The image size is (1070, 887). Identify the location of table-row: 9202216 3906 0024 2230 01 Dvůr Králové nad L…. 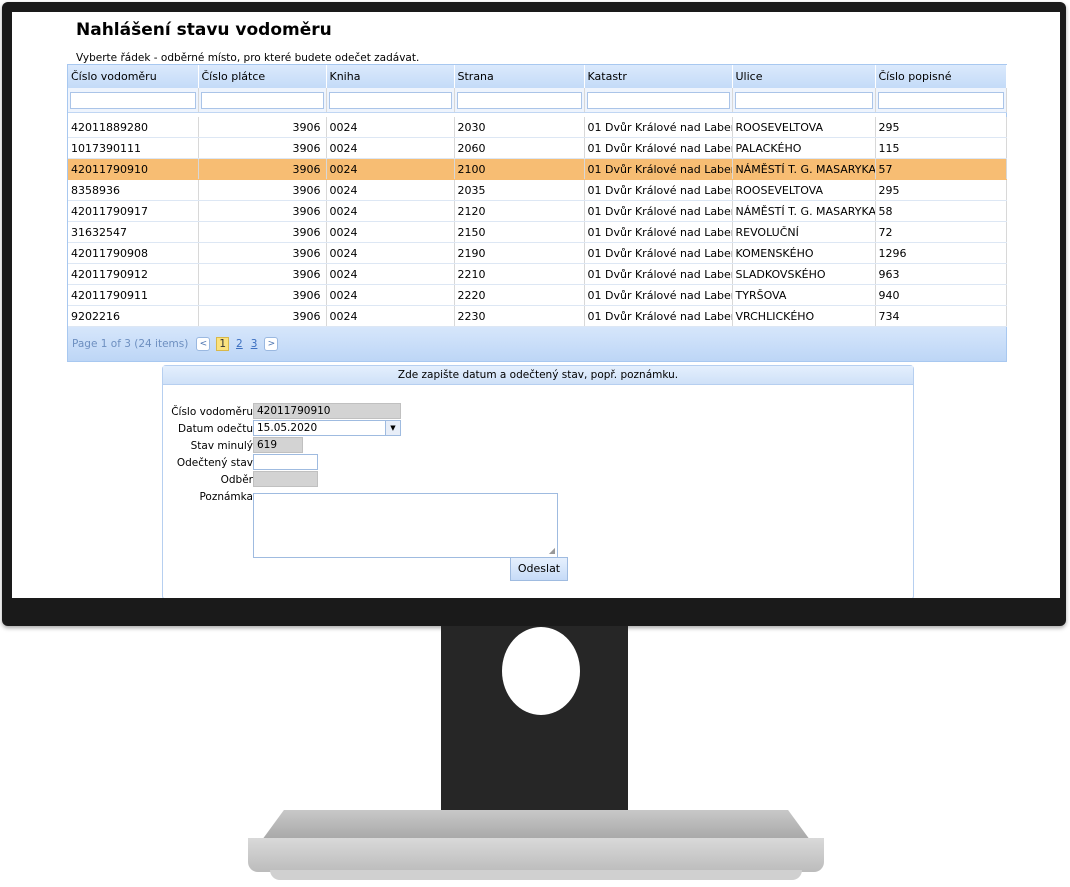
(537, 316).